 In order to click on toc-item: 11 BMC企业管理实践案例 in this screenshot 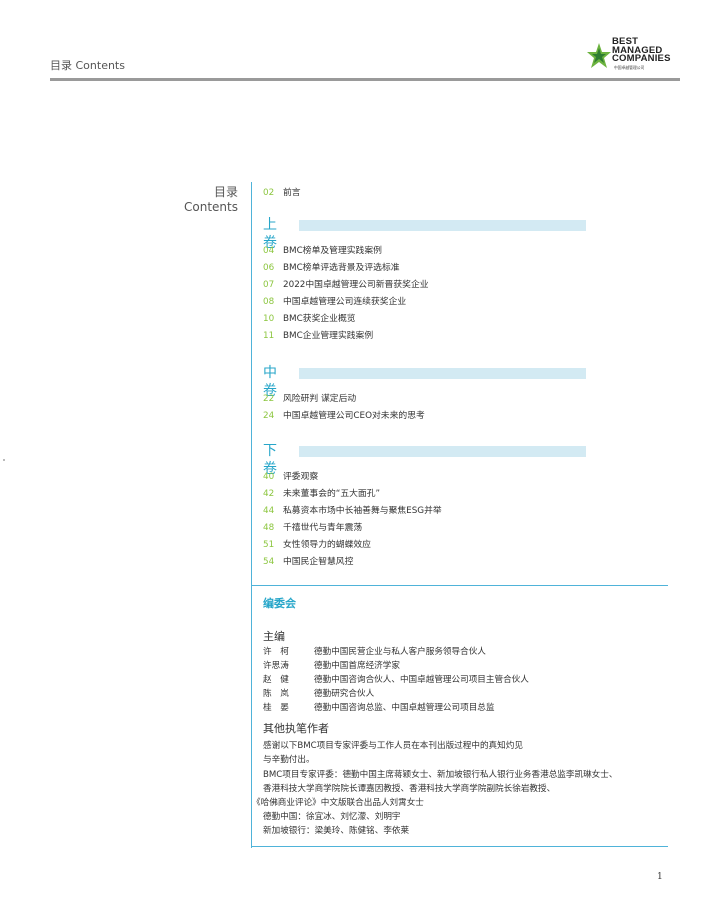, I will do `click(318, 334)`.